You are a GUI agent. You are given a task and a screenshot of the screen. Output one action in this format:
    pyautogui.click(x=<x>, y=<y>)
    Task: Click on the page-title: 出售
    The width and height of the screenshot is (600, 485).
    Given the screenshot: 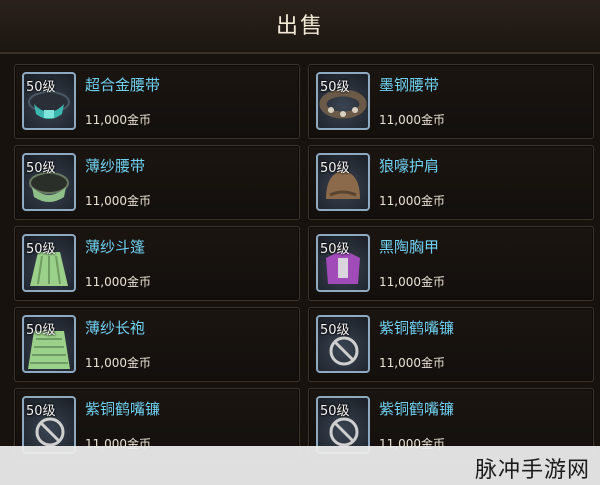 What is the action you would take?
    pyautogui.click(x=299, y=26)
    